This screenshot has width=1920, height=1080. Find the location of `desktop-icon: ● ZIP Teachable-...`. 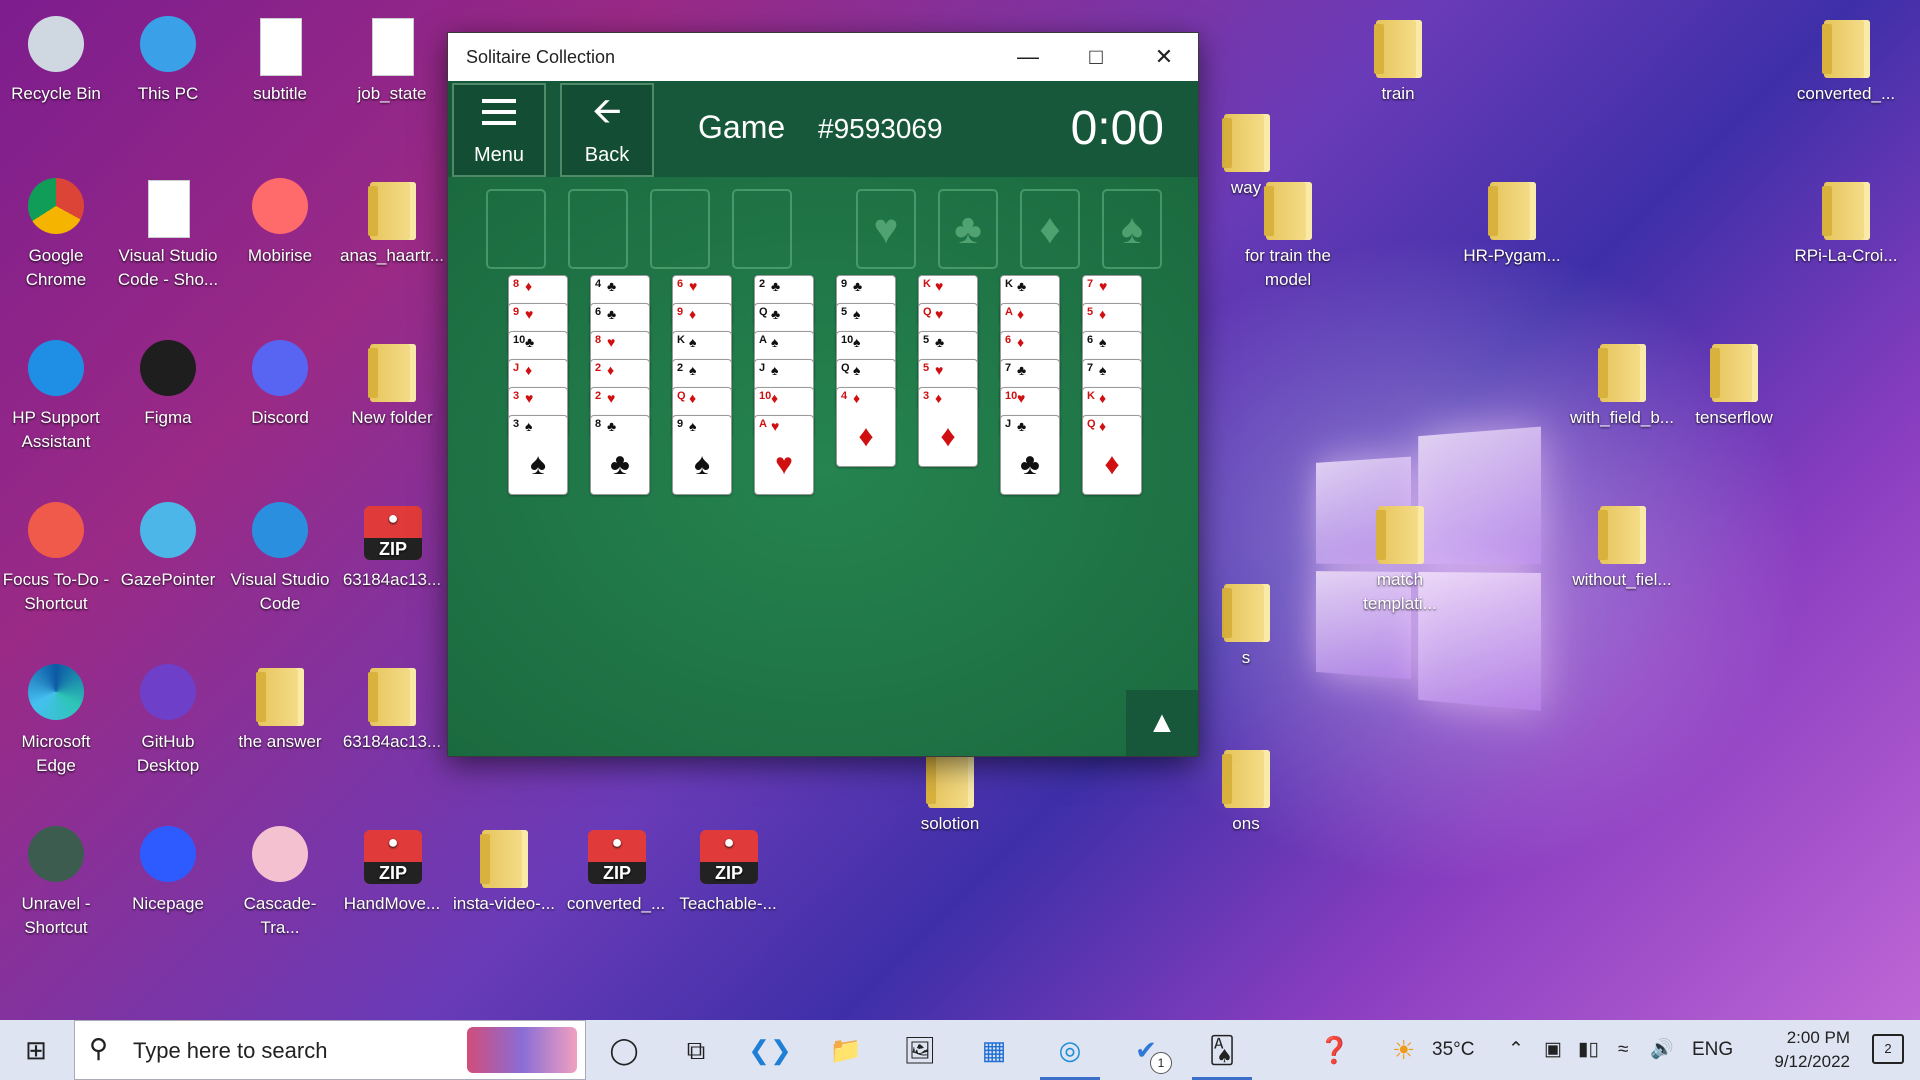

desktop-icon: ● ZIP Teachable-... is located at coordinates (728, 866).